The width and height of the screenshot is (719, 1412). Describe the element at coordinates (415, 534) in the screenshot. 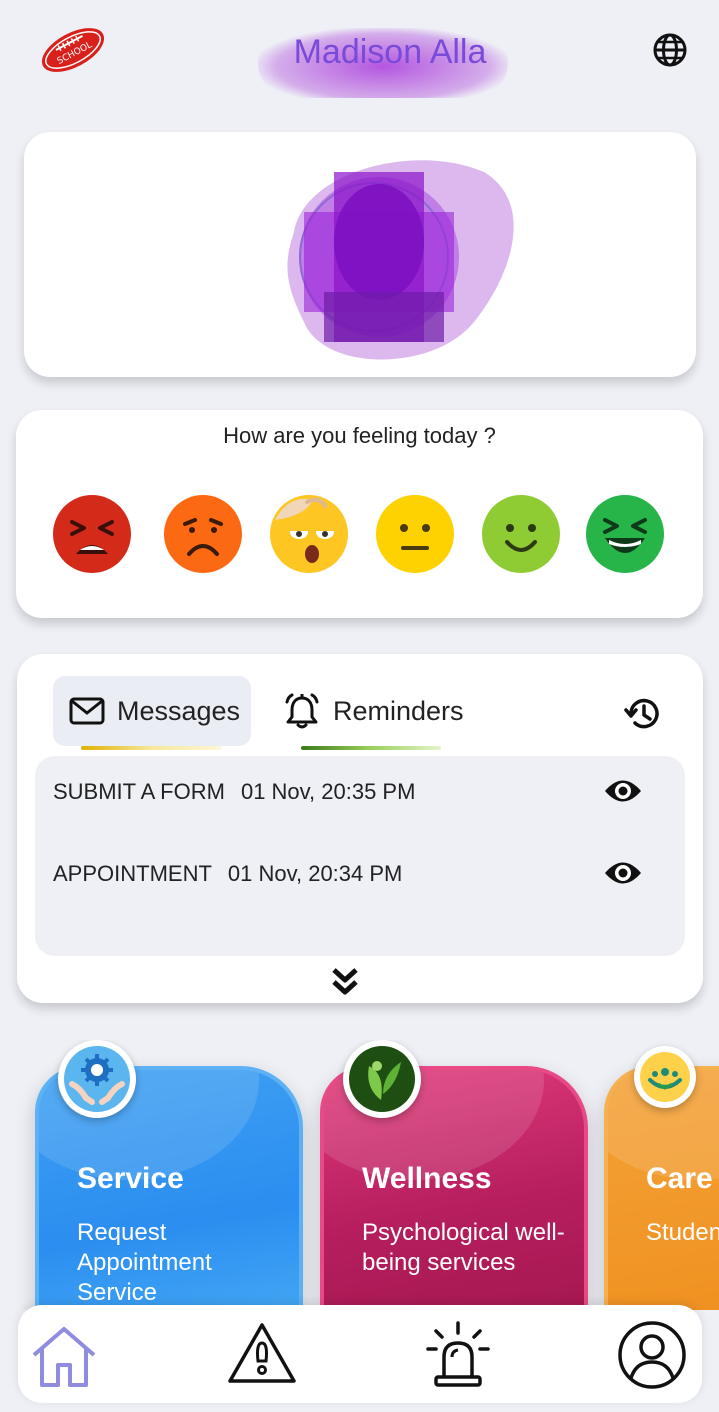

I see `neutral-emoji-icon` at that location.